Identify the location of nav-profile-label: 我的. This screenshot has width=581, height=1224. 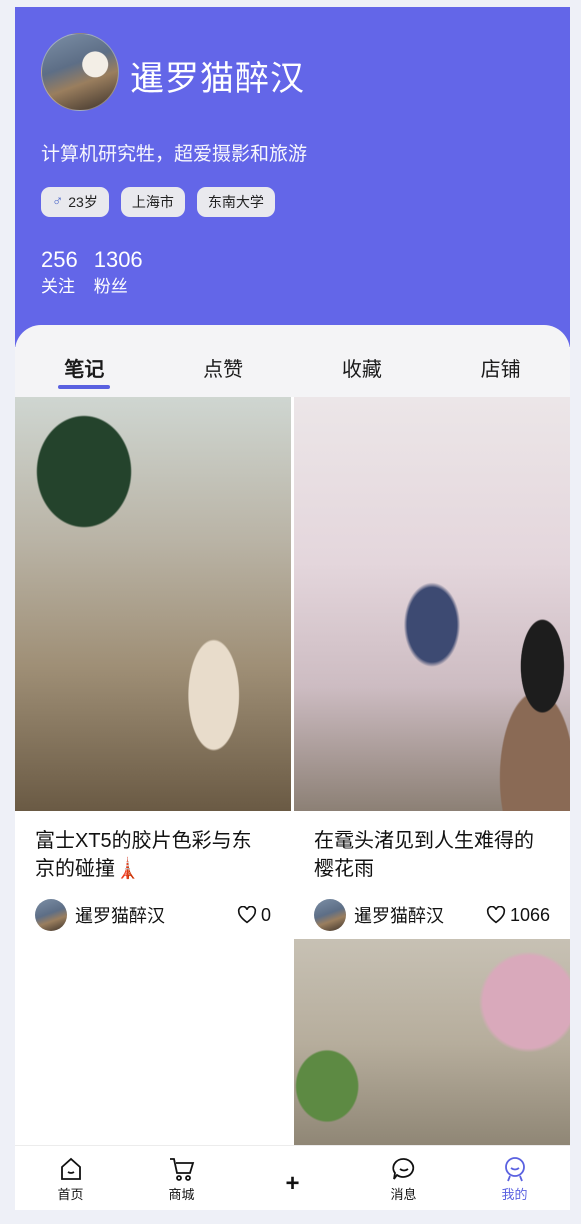
(514, 1194).